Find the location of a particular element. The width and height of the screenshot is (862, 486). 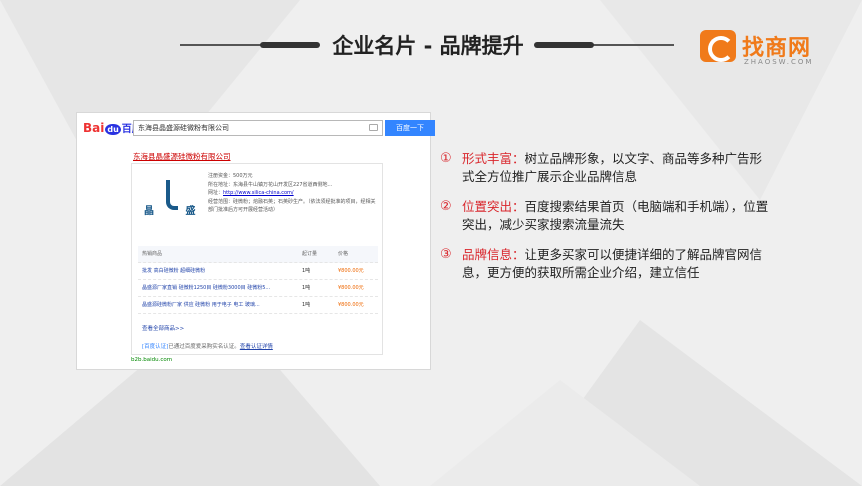

verification-text: 已通过百度爱采购实名认证。 is located at coordinates (204, 347).